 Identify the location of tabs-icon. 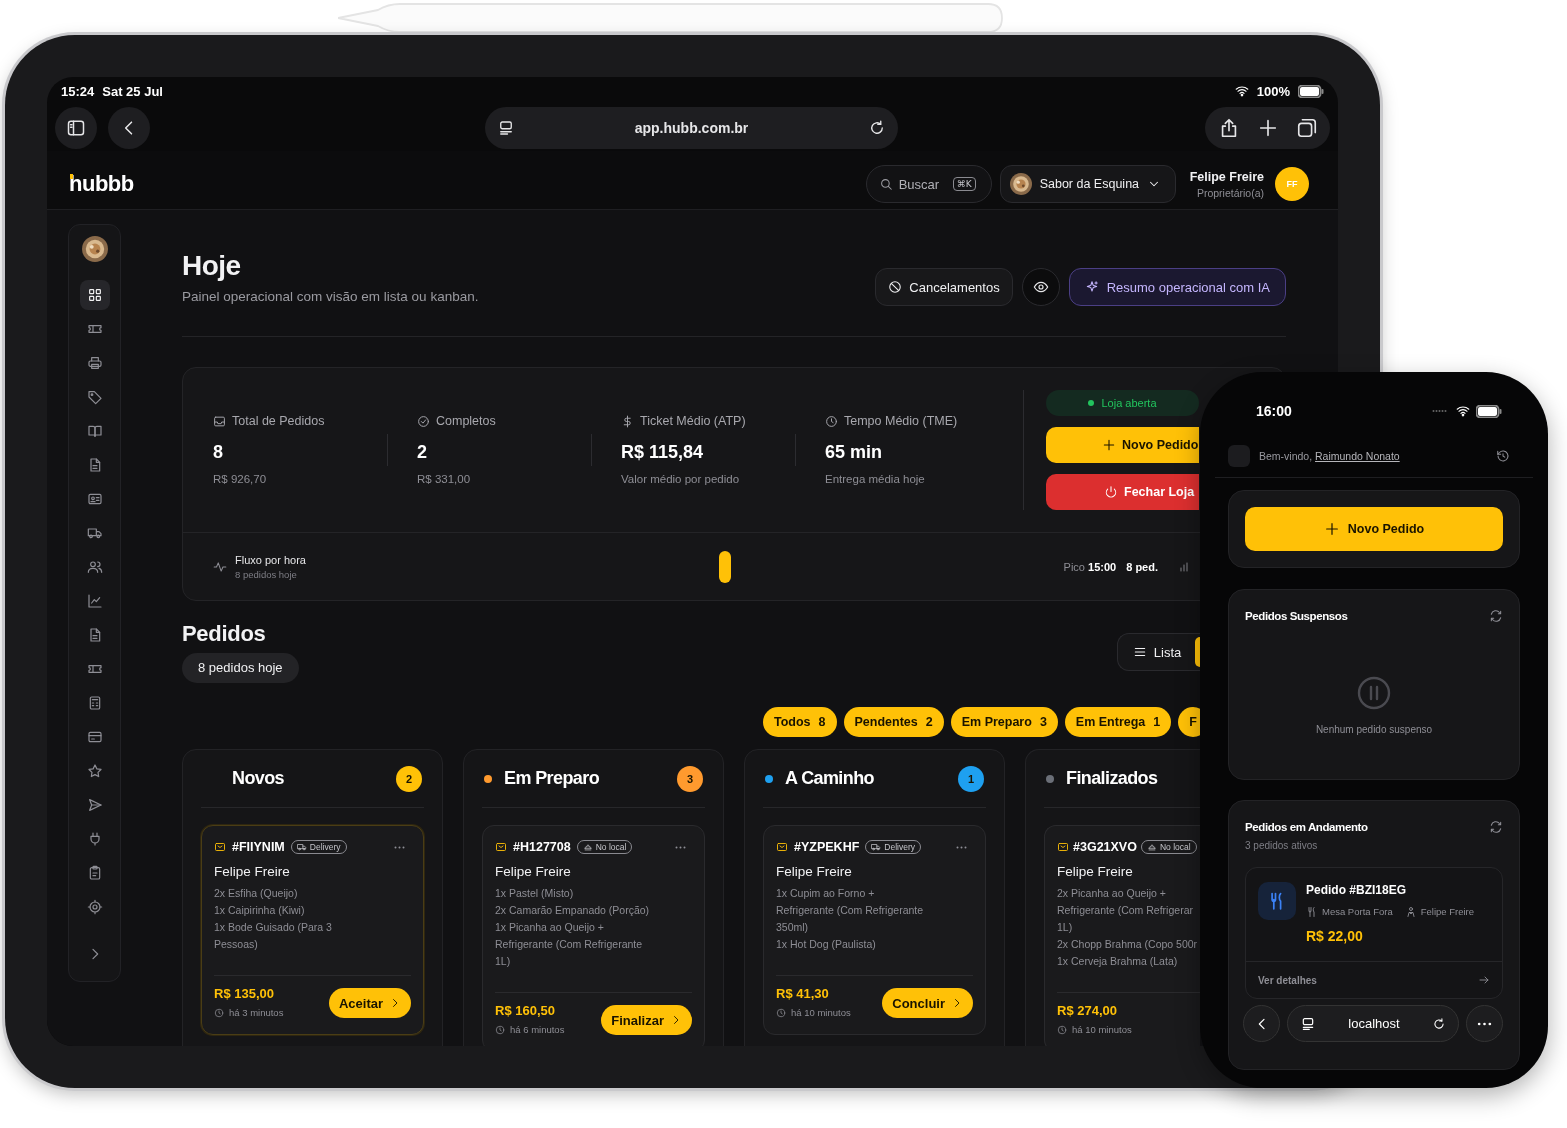
(1306, 128).